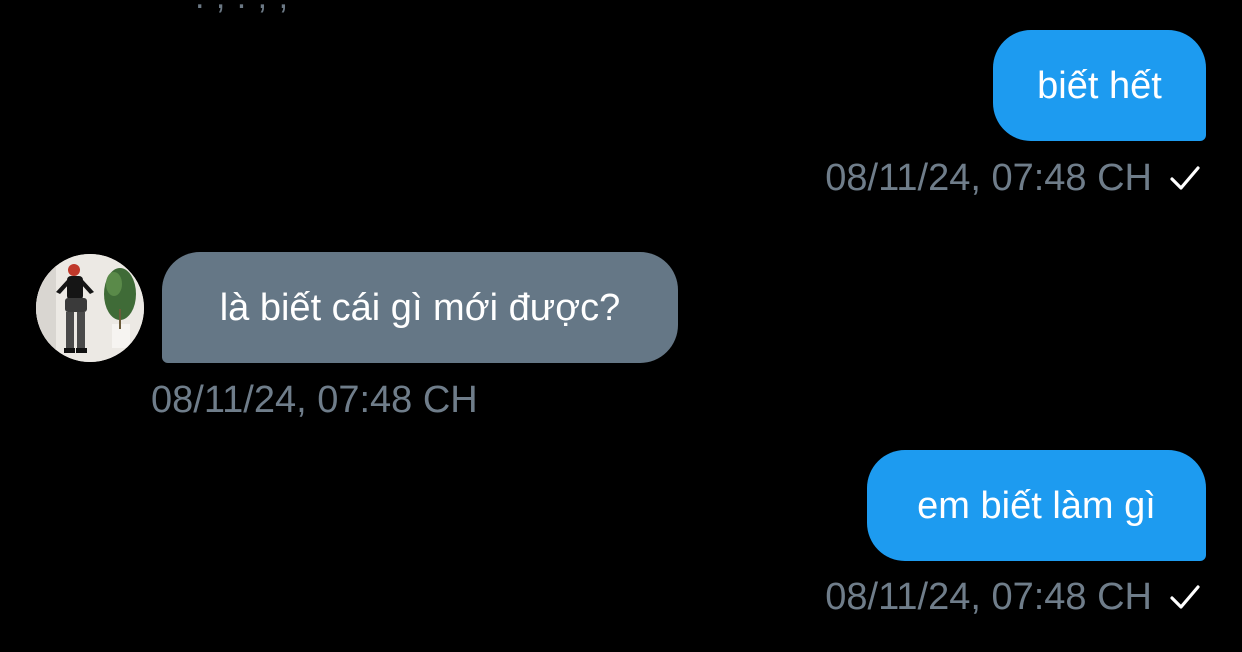 The image size is (1242, 652). I want to click on message-text: em biết làm gì, so click(1036, 505).